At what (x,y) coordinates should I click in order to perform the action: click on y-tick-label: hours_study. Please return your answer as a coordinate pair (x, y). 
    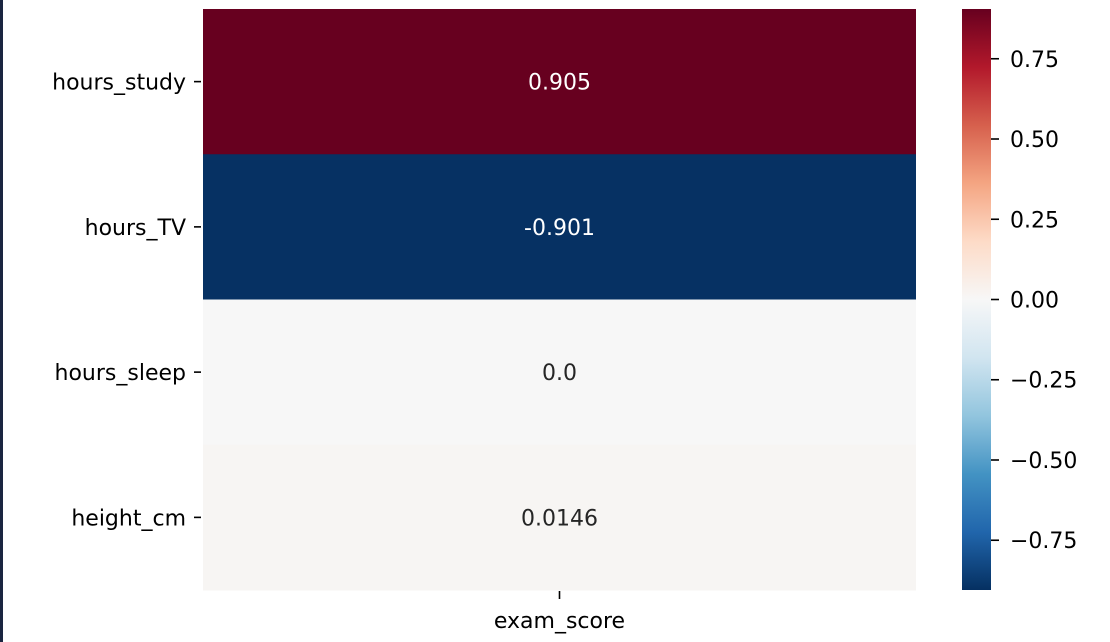
    Looking at the image, I should click on (119, 83).